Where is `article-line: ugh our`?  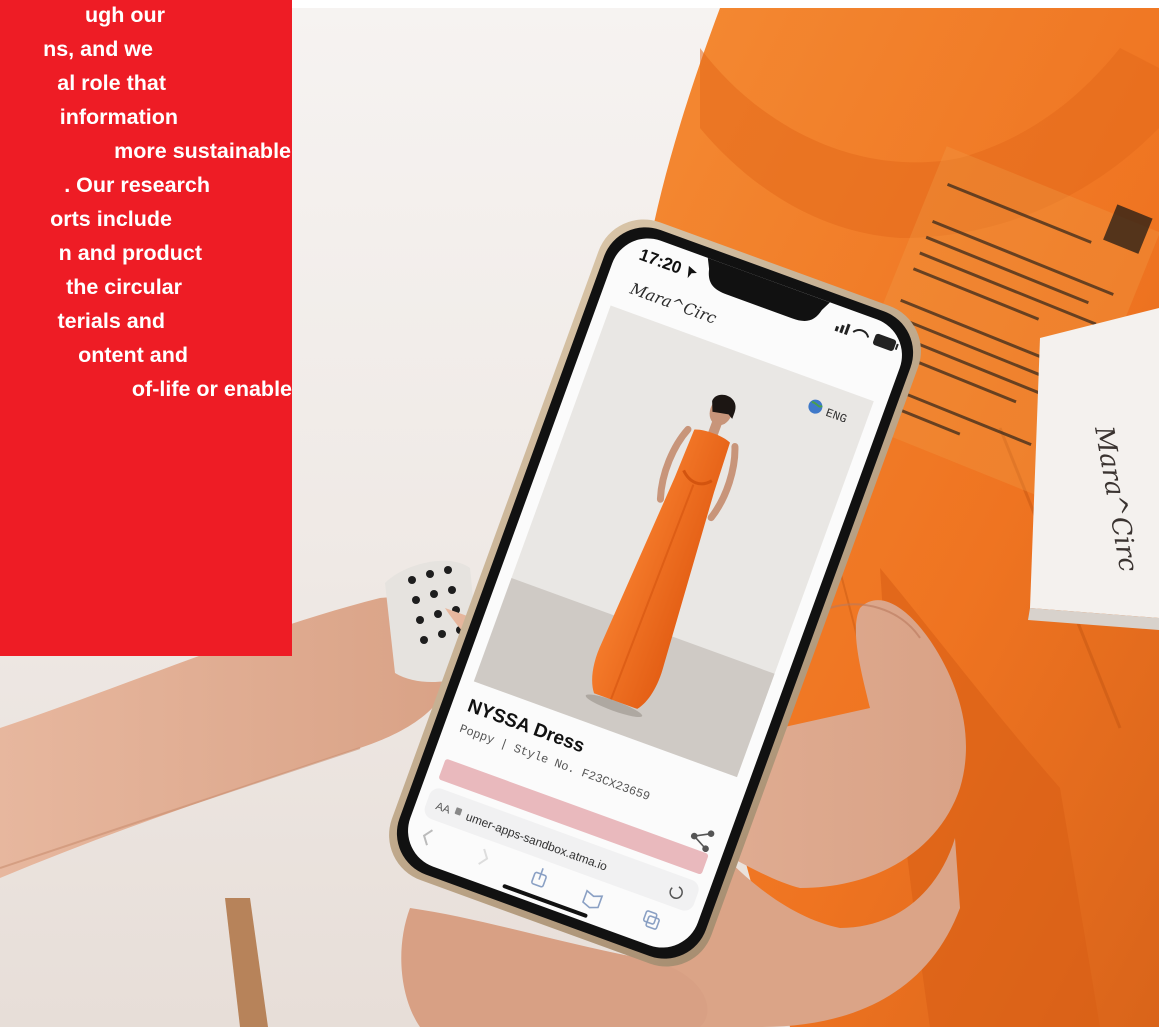 article-line: ugh our is located at coordinates (124, 15).